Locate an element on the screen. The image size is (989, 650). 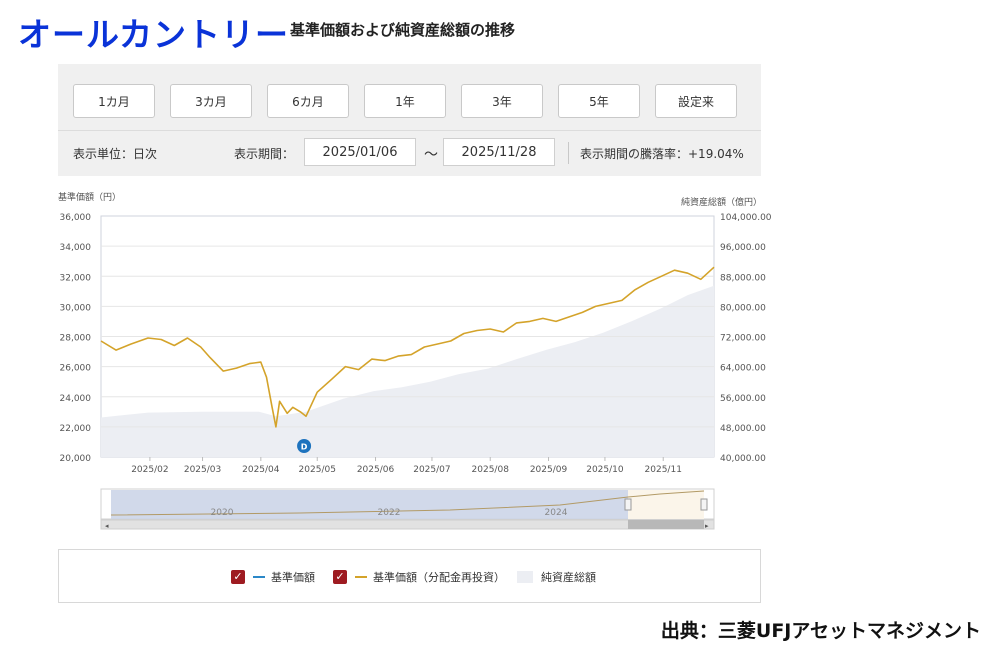
legend-item-nav-reinvested: ✓ 基準価額（分配金再投資） is located at coordinates (419, 577).